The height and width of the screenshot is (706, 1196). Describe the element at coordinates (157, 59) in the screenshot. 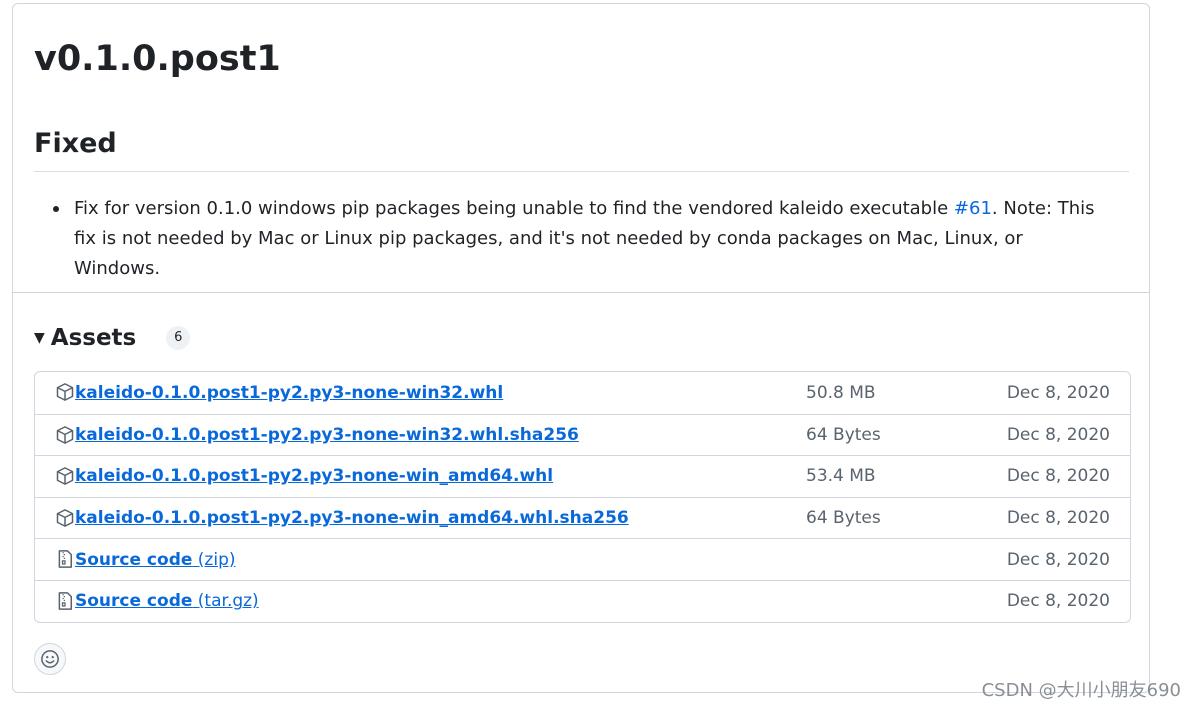

I see `release-title: v0.1.0.post1` at that location.